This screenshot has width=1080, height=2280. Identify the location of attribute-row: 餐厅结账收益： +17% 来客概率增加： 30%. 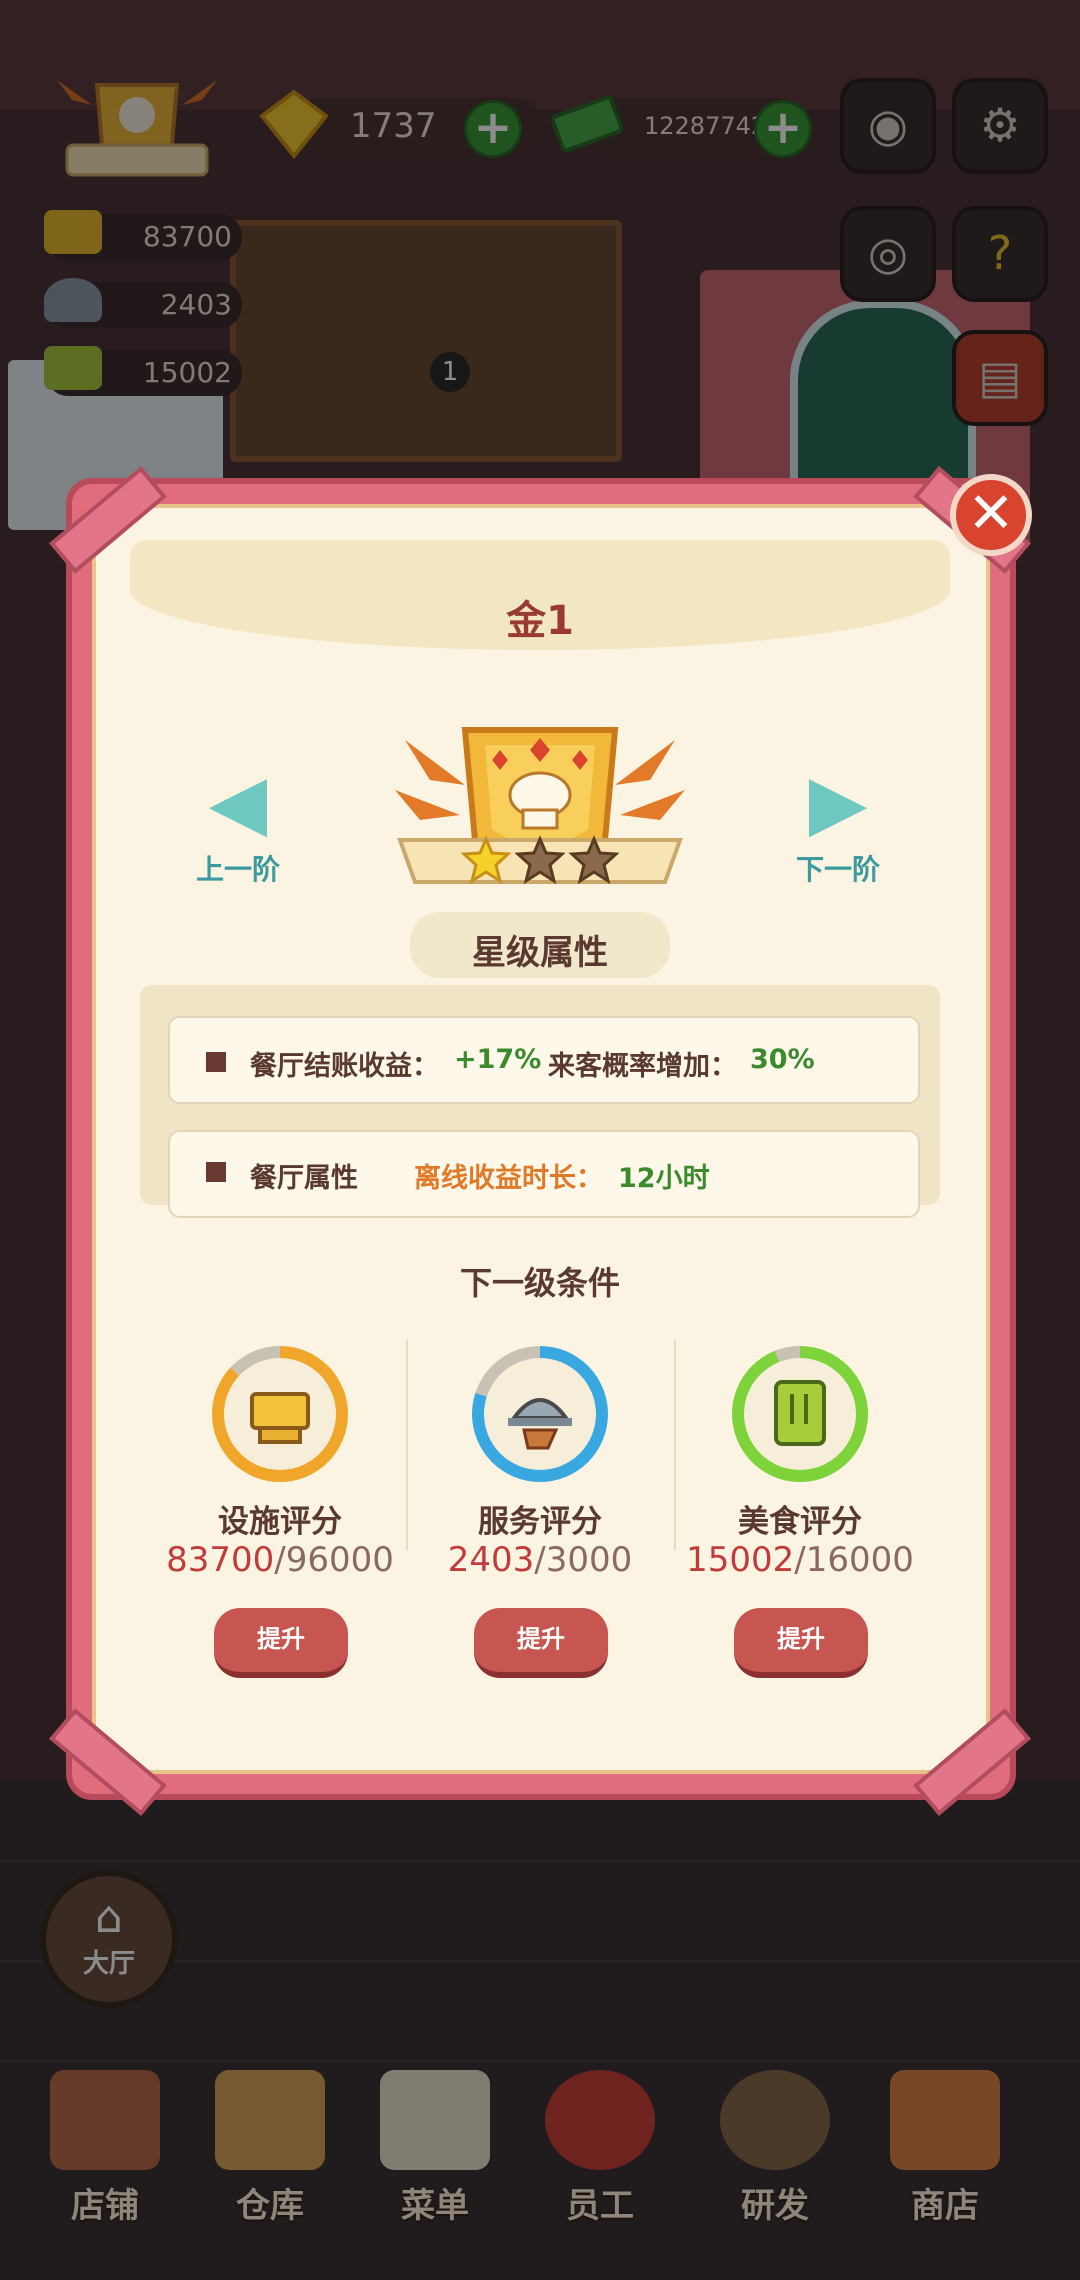
(544, 1060).